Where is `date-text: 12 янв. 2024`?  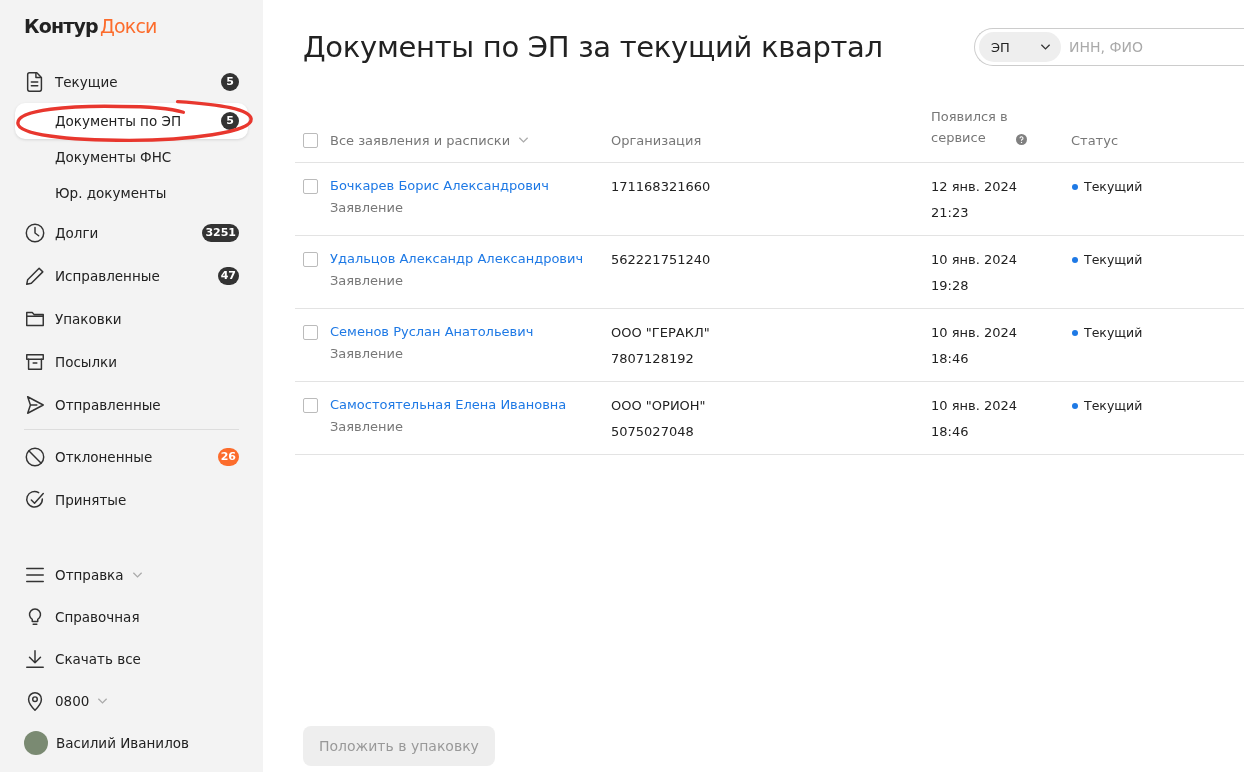 date-text: 12 янв. 2024 is located at coordinates (974, 187).